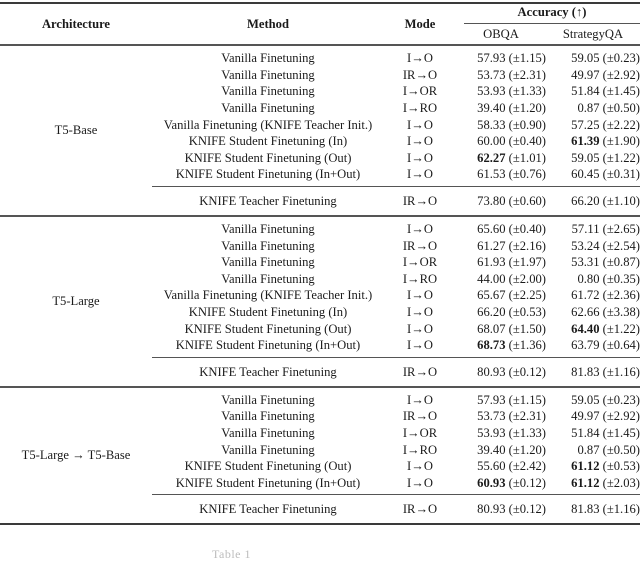  Describe the element at coordinates (585, 125) in the screenshot. I see `strategyqa-value: 57.25` at that location.